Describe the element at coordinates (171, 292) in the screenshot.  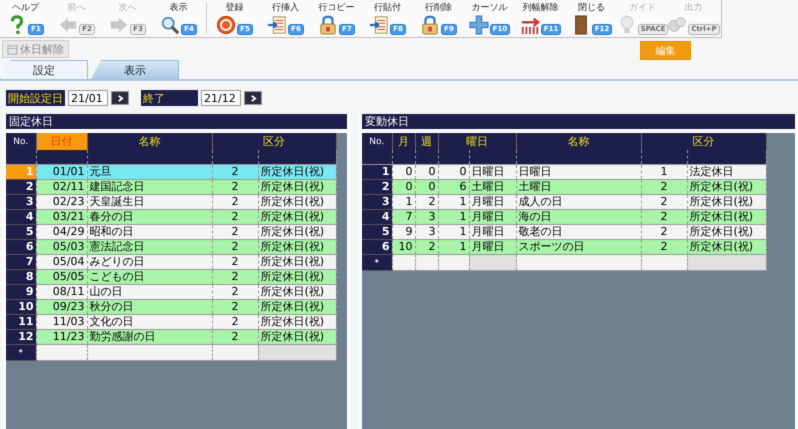
I see `table-row: 9 08/11 山の日 2 所定休日(祝)` at that location.